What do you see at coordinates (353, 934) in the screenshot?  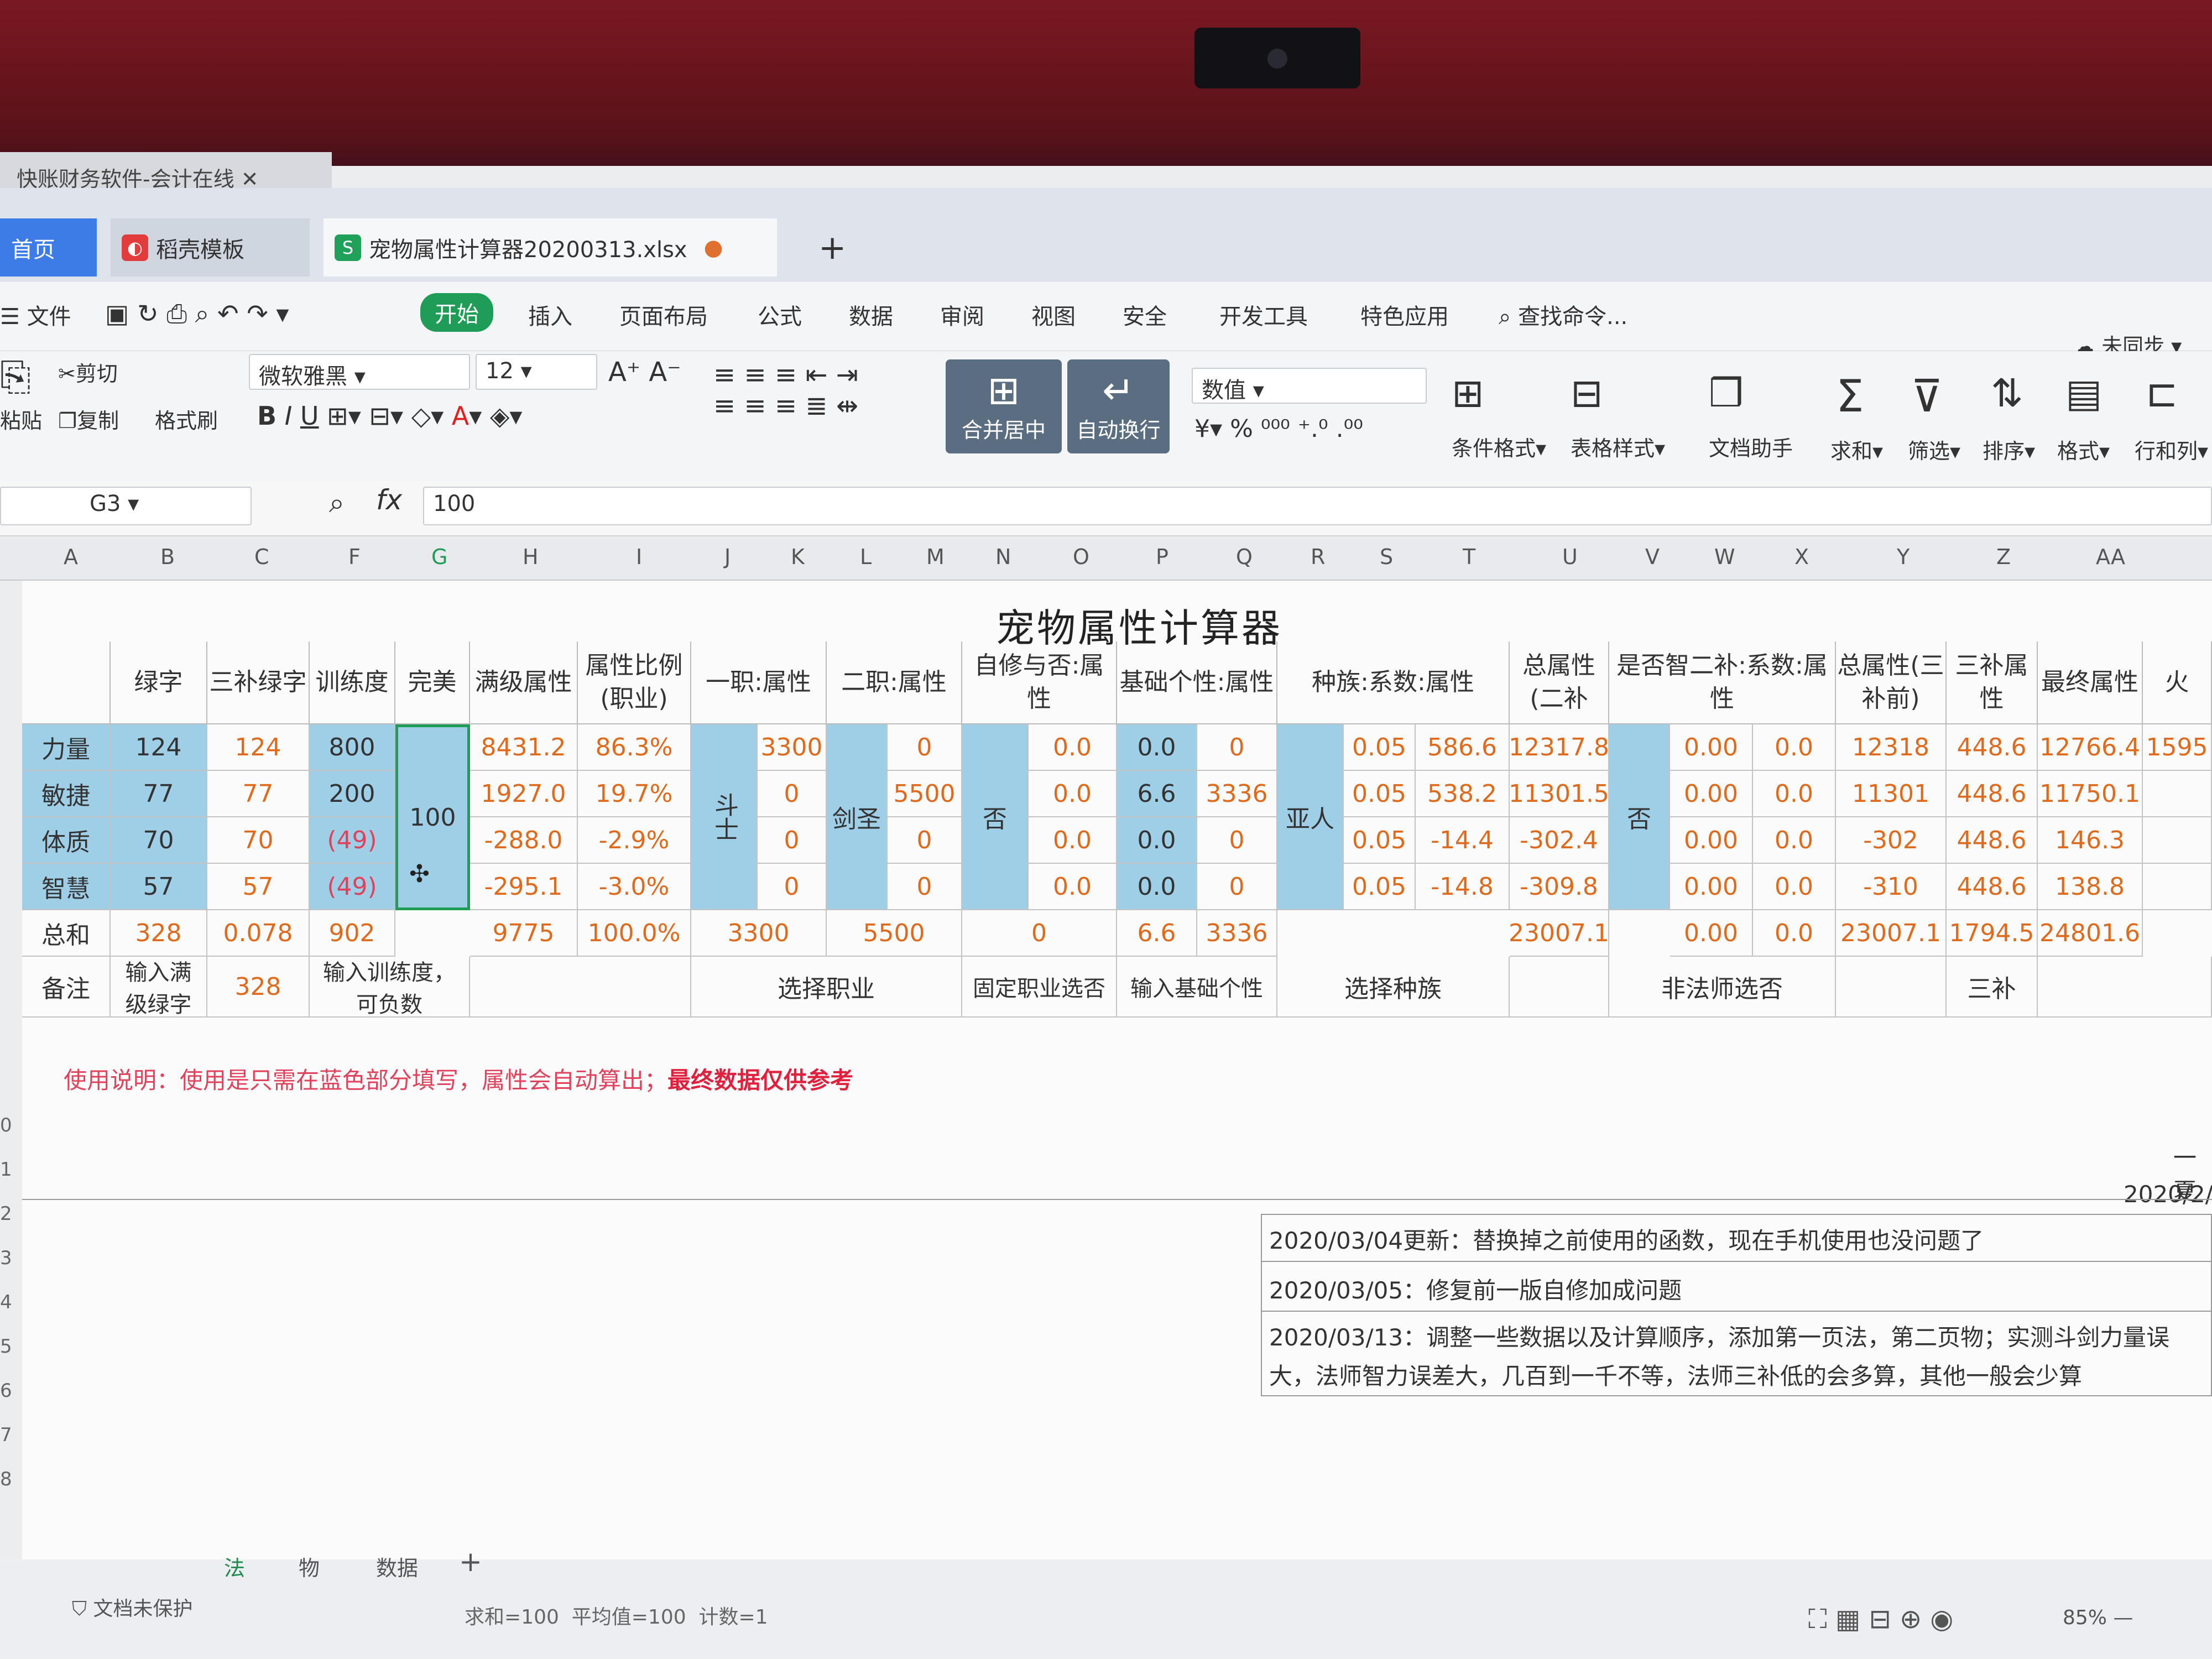 I see `total-f: 902` at bounding box center [353, 934].